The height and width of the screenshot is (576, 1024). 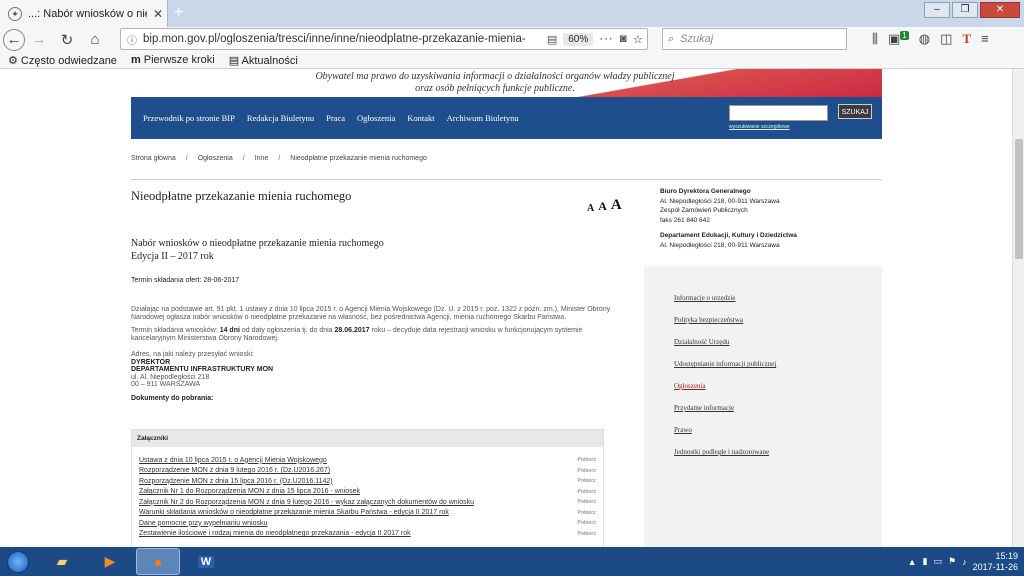 What do you see at coordinates (39, 39) in the screenshot?
I see `forward-icon: →` at bounding box center [39, 39].